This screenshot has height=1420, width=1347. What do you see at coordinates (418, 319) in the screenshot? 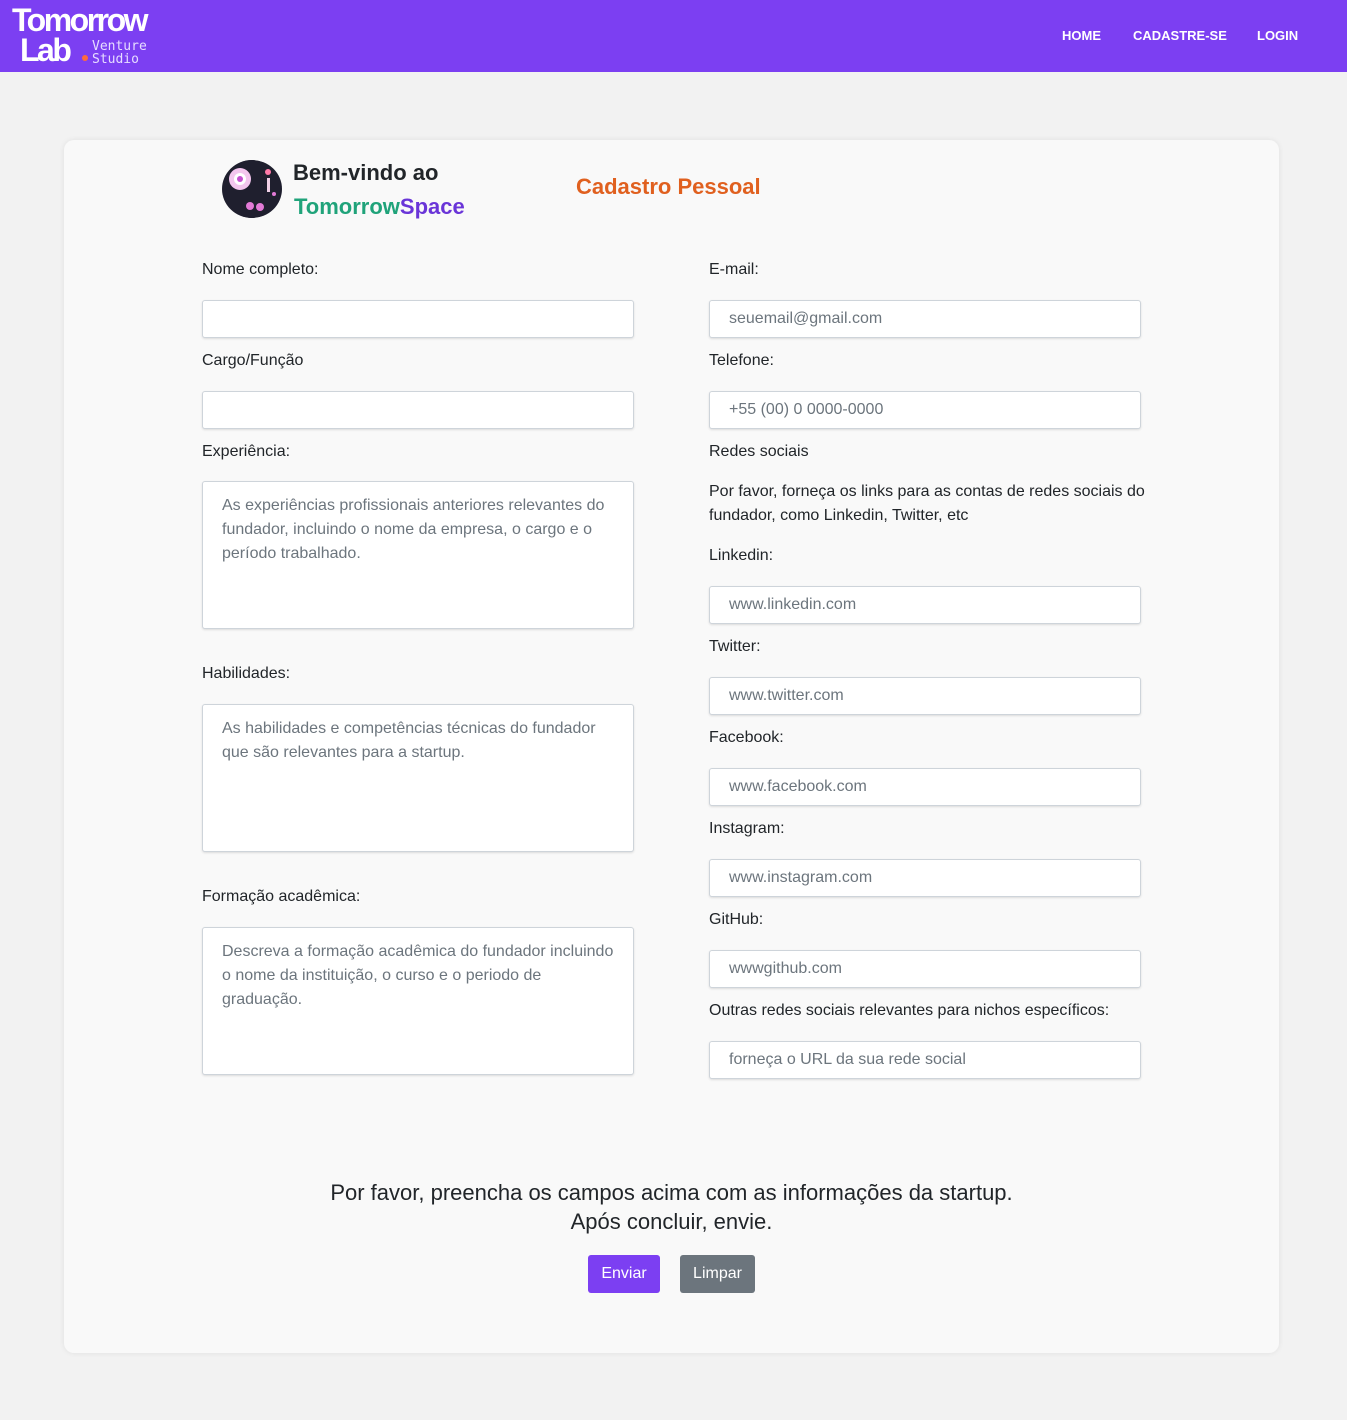
I see `full-name-input` at bounding box center [418, 319].